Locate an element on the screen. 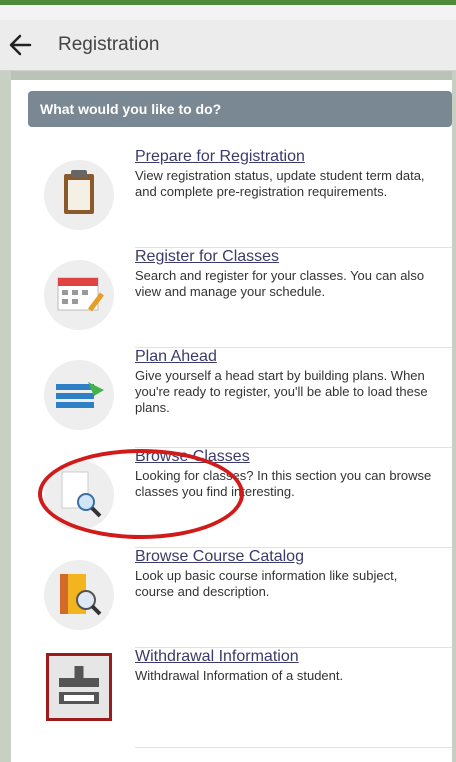  withdrawal-description: Withdrawal Information of a student. is located at coordinates (239, 675).